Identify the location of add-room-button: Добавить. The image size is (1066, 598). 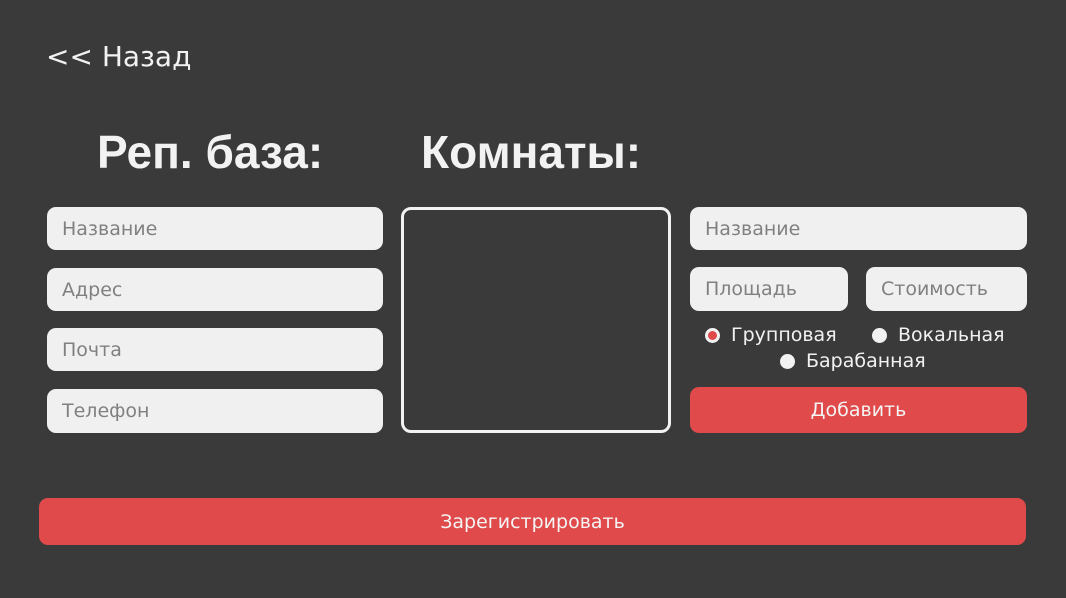
(858, 410).